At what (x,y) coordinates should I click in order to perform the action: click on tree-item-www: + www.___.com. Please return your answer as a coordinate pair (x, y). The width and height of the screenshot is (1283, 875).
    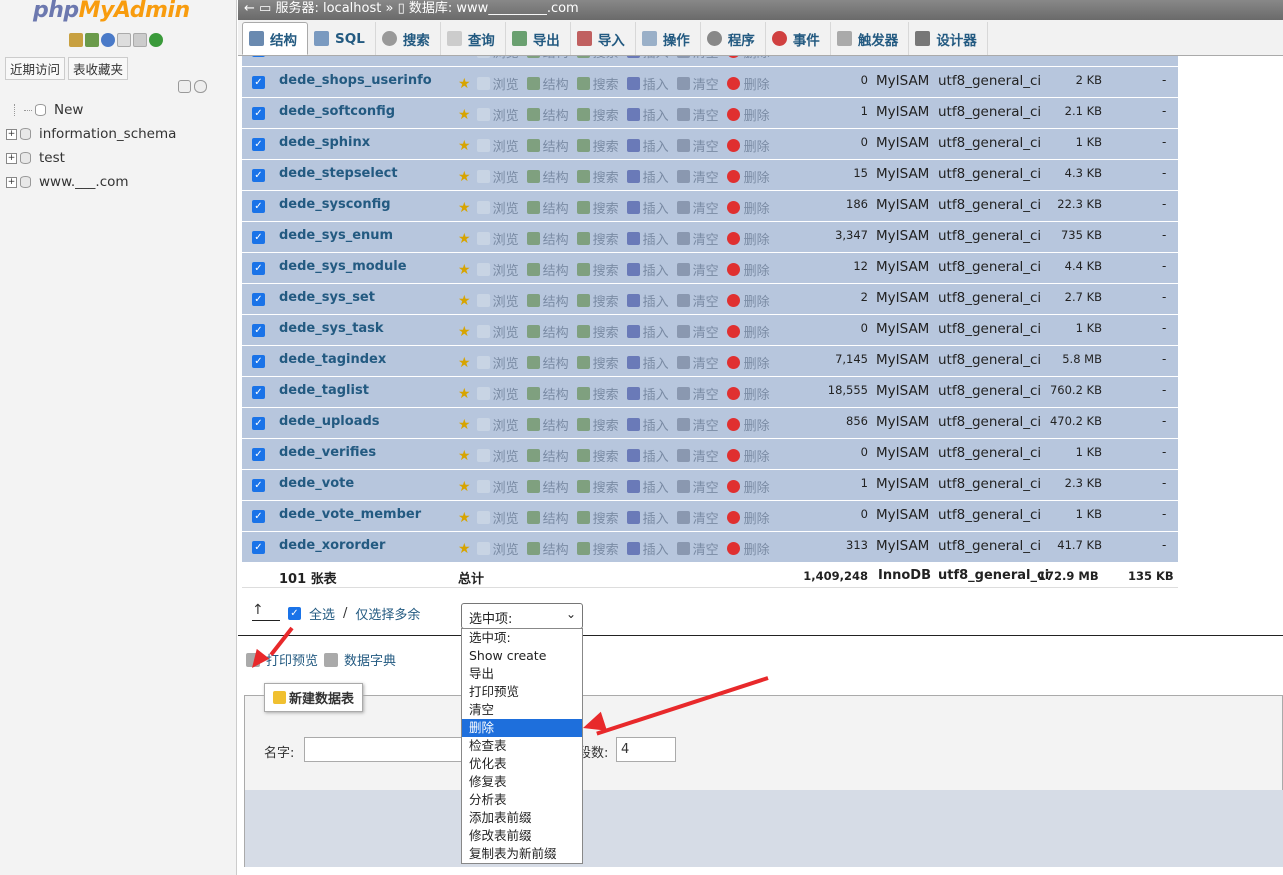
    Looking at the image, I should click on (67, 182).